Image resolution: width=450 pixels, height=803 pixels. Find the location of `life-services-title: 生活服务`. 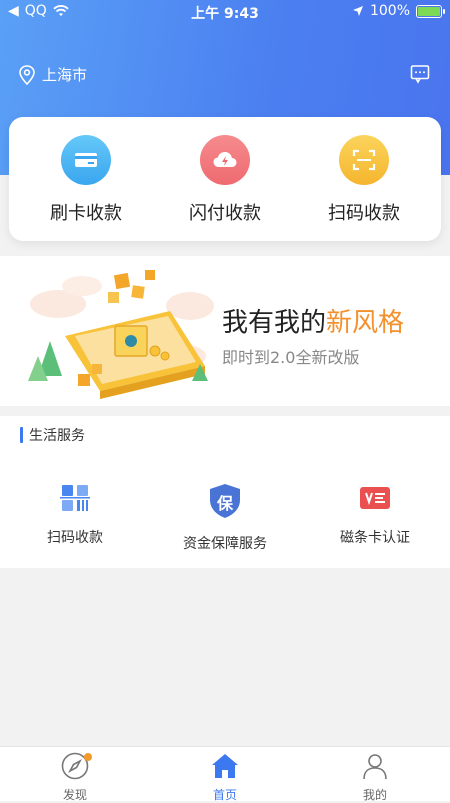

life-services-title: 生活服务 is located at coordinates (57, 436).